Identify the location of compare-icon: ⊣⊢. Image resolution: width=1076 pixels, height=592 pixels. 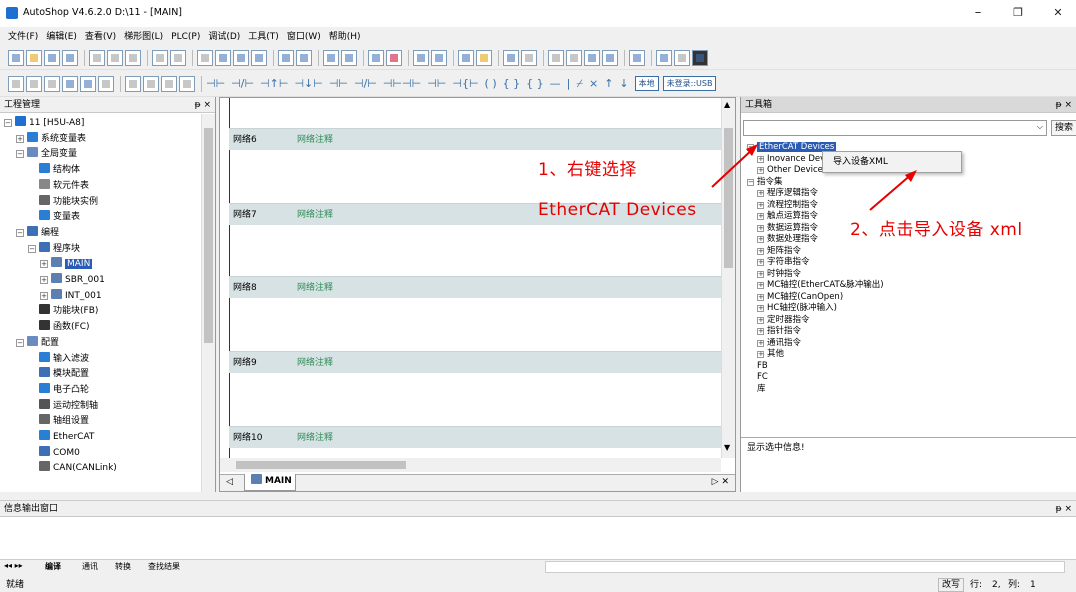
(436, 83).